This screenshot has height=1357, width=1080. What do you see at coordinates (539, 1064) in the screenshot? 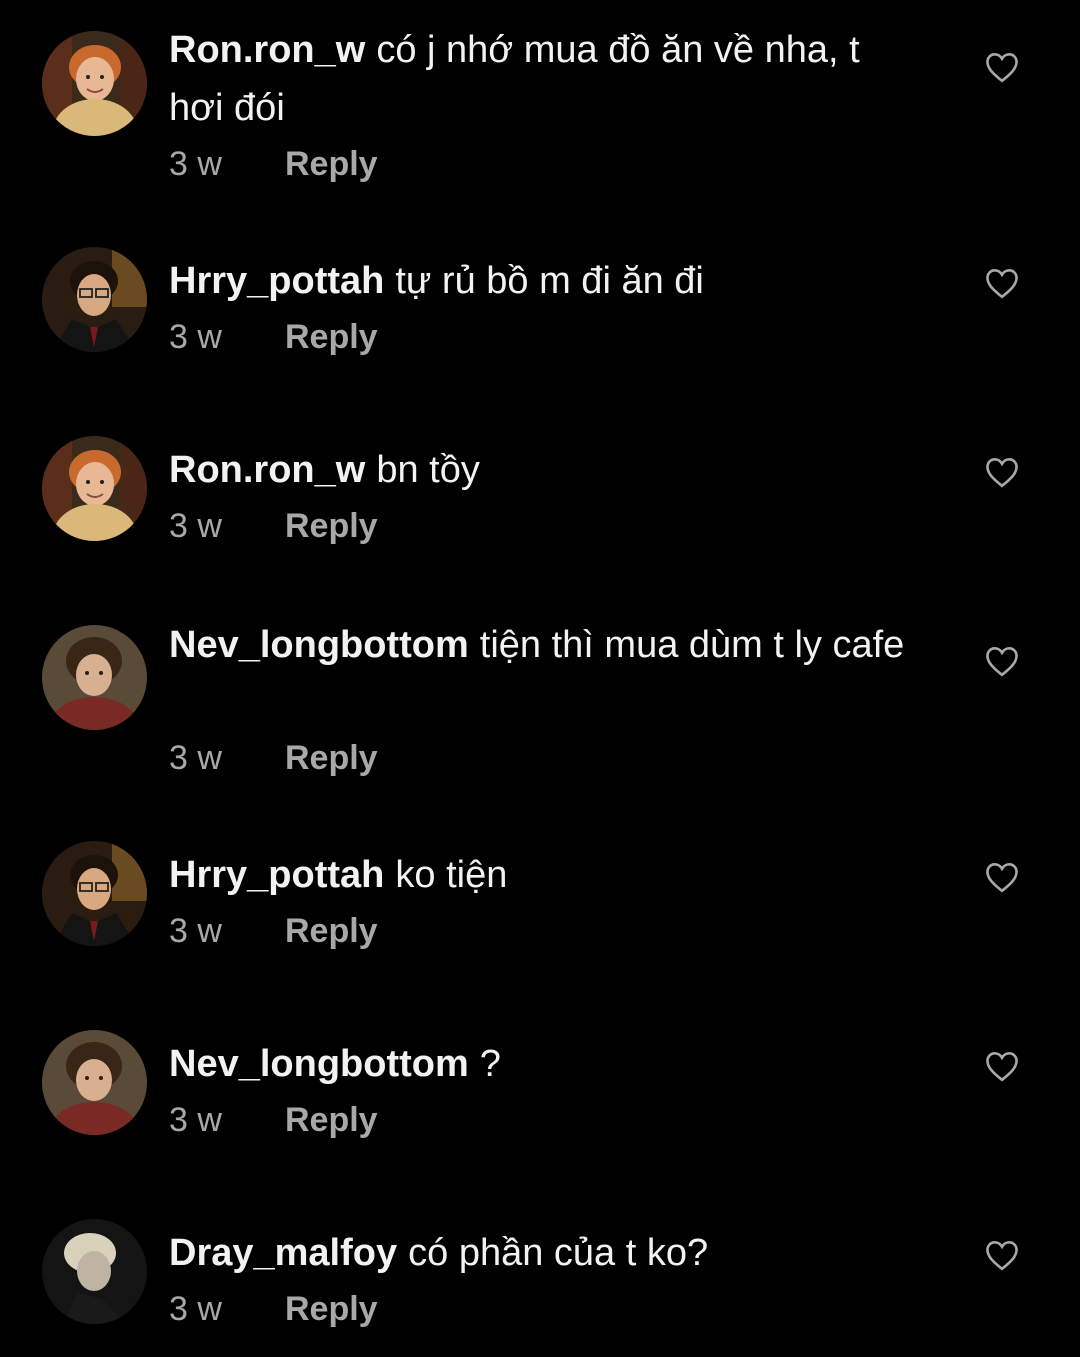
I see `comment-text: Nev_longbottom?` at bounding box center [539, 1064].